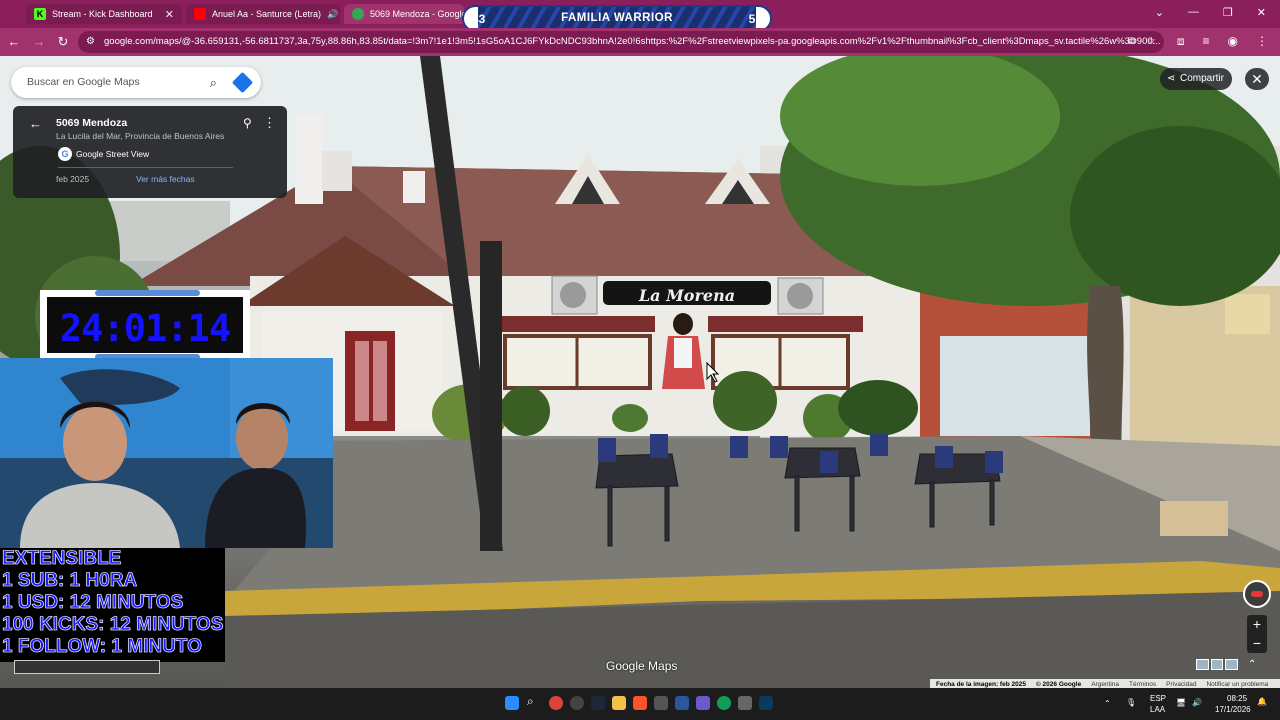  Describe the element at coordinates (1142, 684) in the screenshot. I see `terms-link: Términos` at that location.